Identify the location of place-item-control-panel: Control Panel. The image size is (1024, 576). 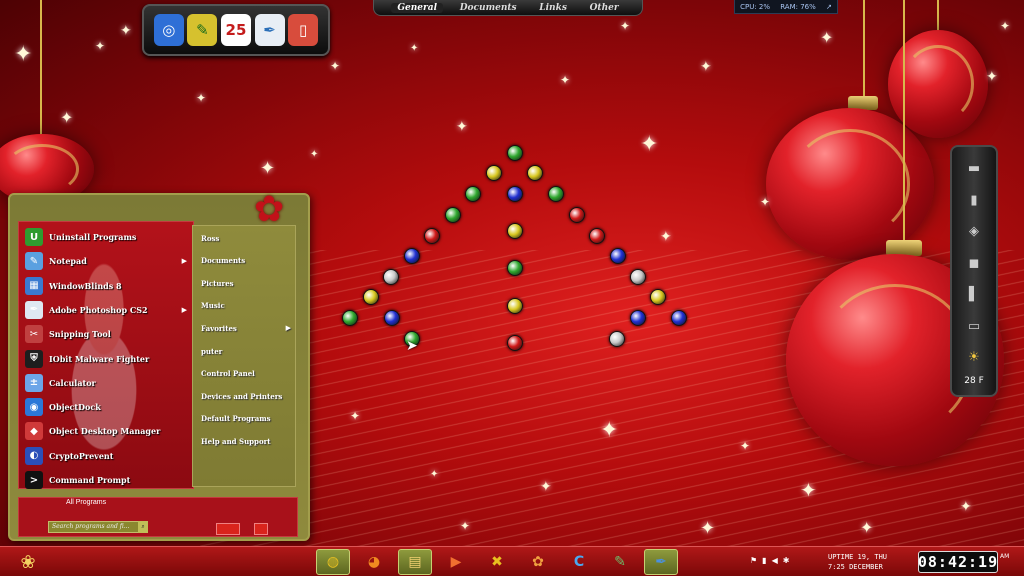
(247, 374).